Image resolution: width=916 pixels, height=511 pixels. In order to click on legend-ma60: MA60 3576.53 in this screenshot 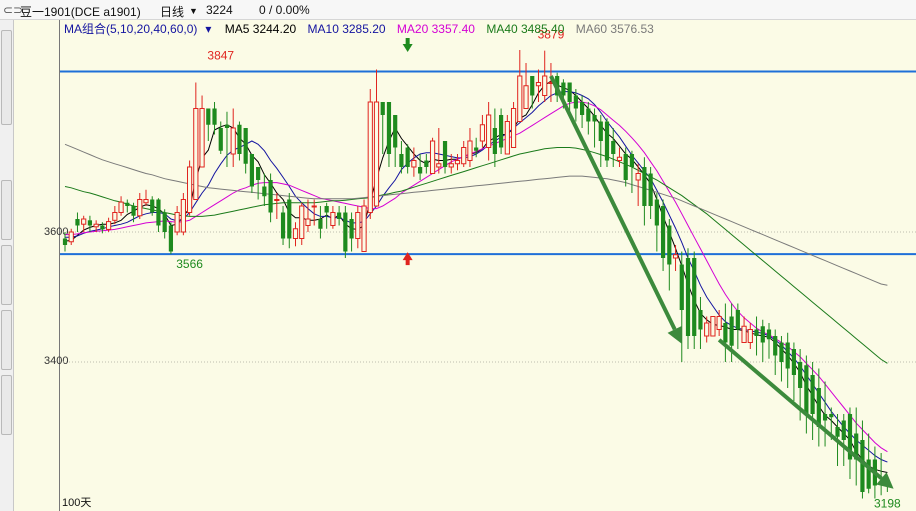, I will do `click(614, 29)`.